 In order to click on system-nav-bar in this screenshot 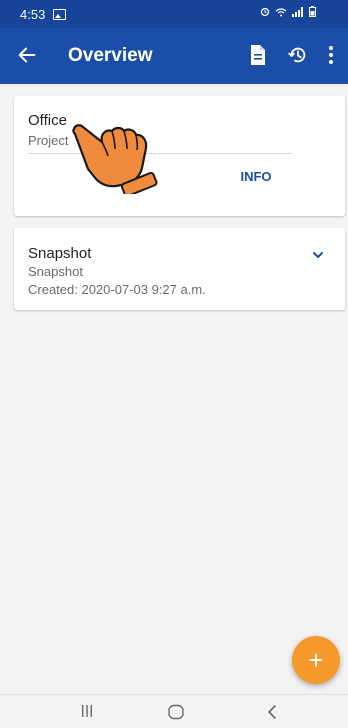, I will do `click(174, 711)`.